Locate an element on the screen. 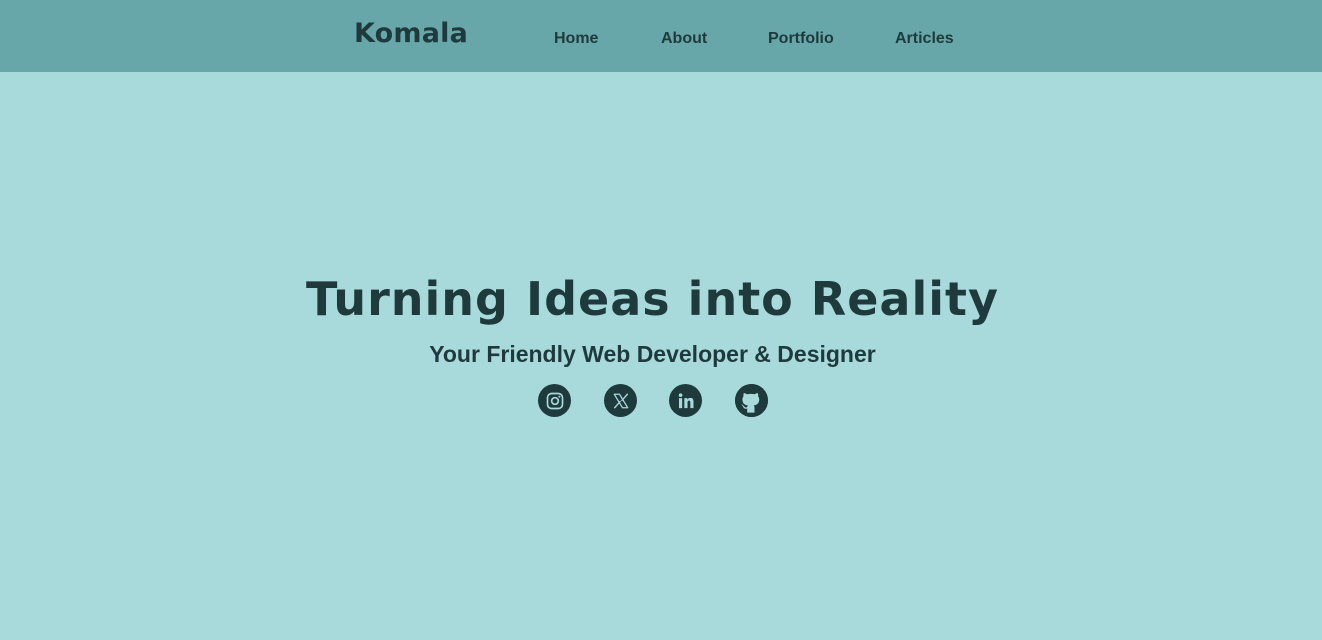 The width and height of the screenshot is (1322, 640). linkedin-link is located at coordinates (685, 400).